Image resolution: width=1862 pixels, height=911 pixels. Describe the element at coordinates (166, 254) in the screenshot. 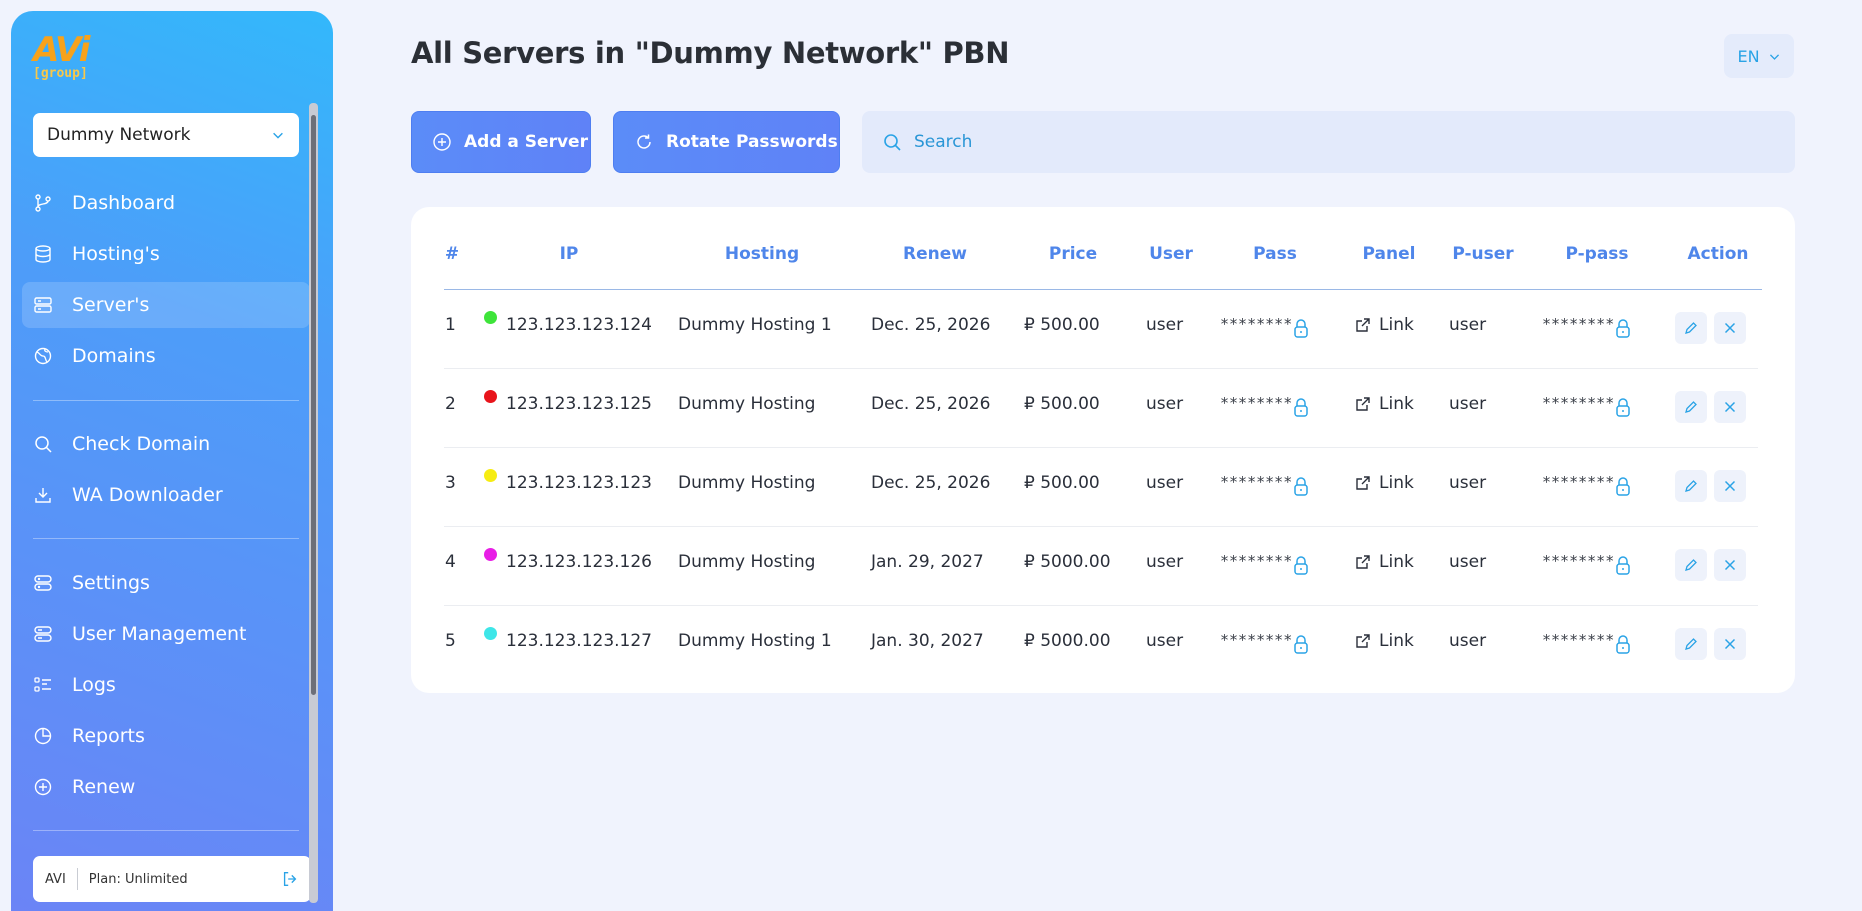

I see `sidebar-item-hosting-s: Hosting's` at that location.